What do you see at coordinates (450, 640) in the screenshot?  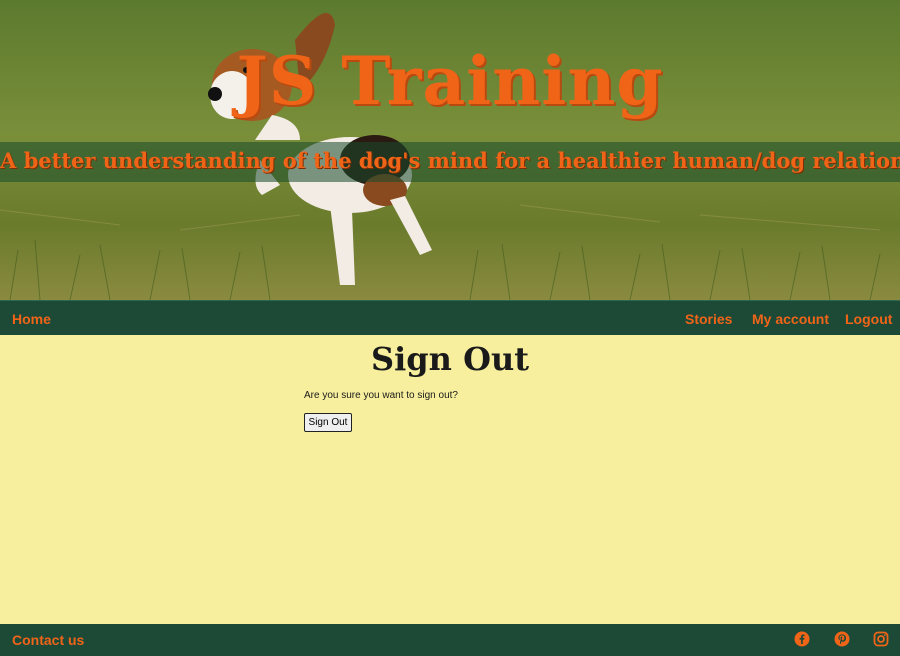 I see `site-footer: Contact us` at bounding box center [450, 640].